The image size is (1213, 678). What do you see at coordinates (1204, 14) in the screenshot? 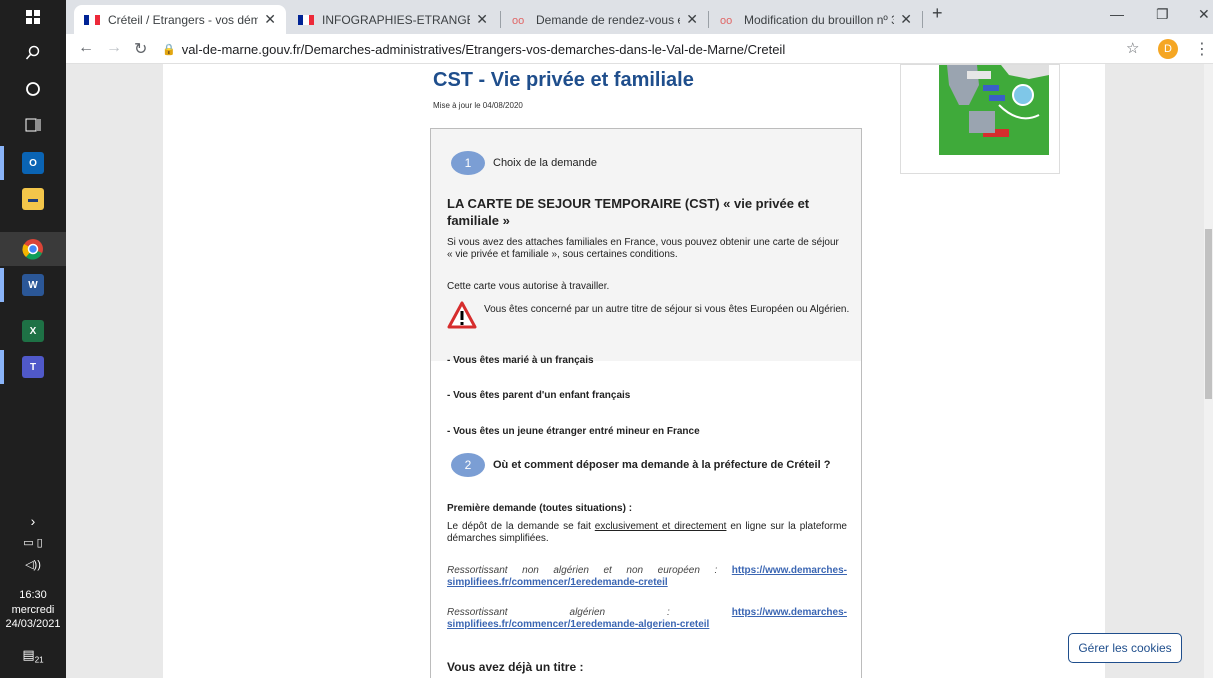
I see `close-window-icon: ✕` at bounding box center [1204, 14].